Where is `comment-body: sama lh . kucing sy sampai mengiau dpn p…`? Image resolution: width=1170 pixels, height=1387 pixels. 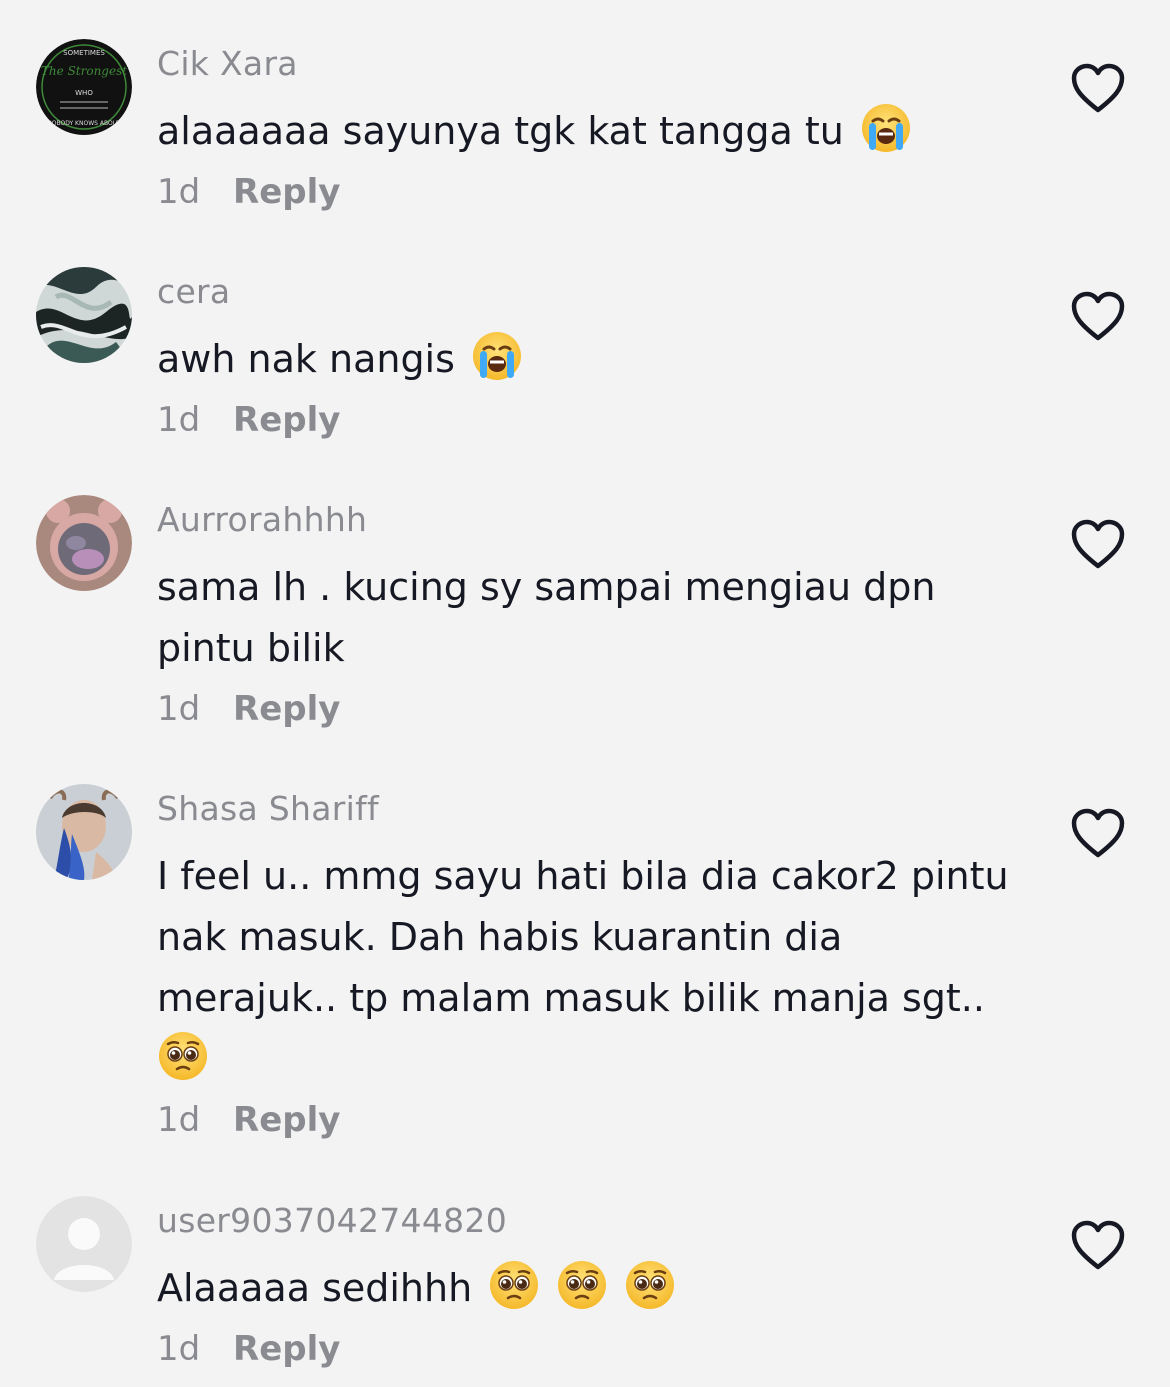 comment-body: sama lh . kucing sy sampai mengiau dpn p… is located at coordinates (546, 617).